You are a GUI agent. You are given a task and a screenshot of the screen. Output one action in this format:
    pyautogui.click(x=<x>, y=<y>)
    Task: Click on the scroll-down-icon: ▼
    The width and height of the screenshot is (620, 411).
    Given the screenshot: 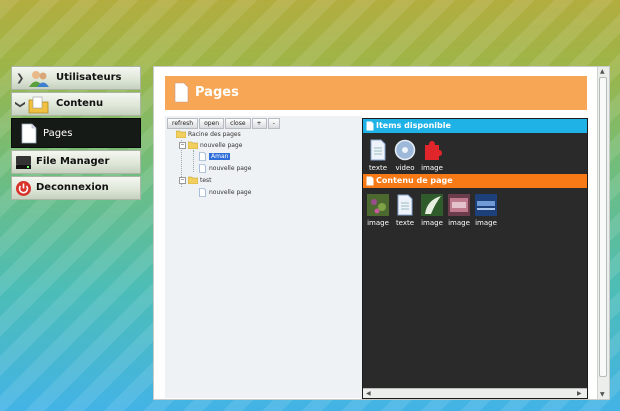 What is the action you would take?
    pyautogui.click(x=602, y=394)
    